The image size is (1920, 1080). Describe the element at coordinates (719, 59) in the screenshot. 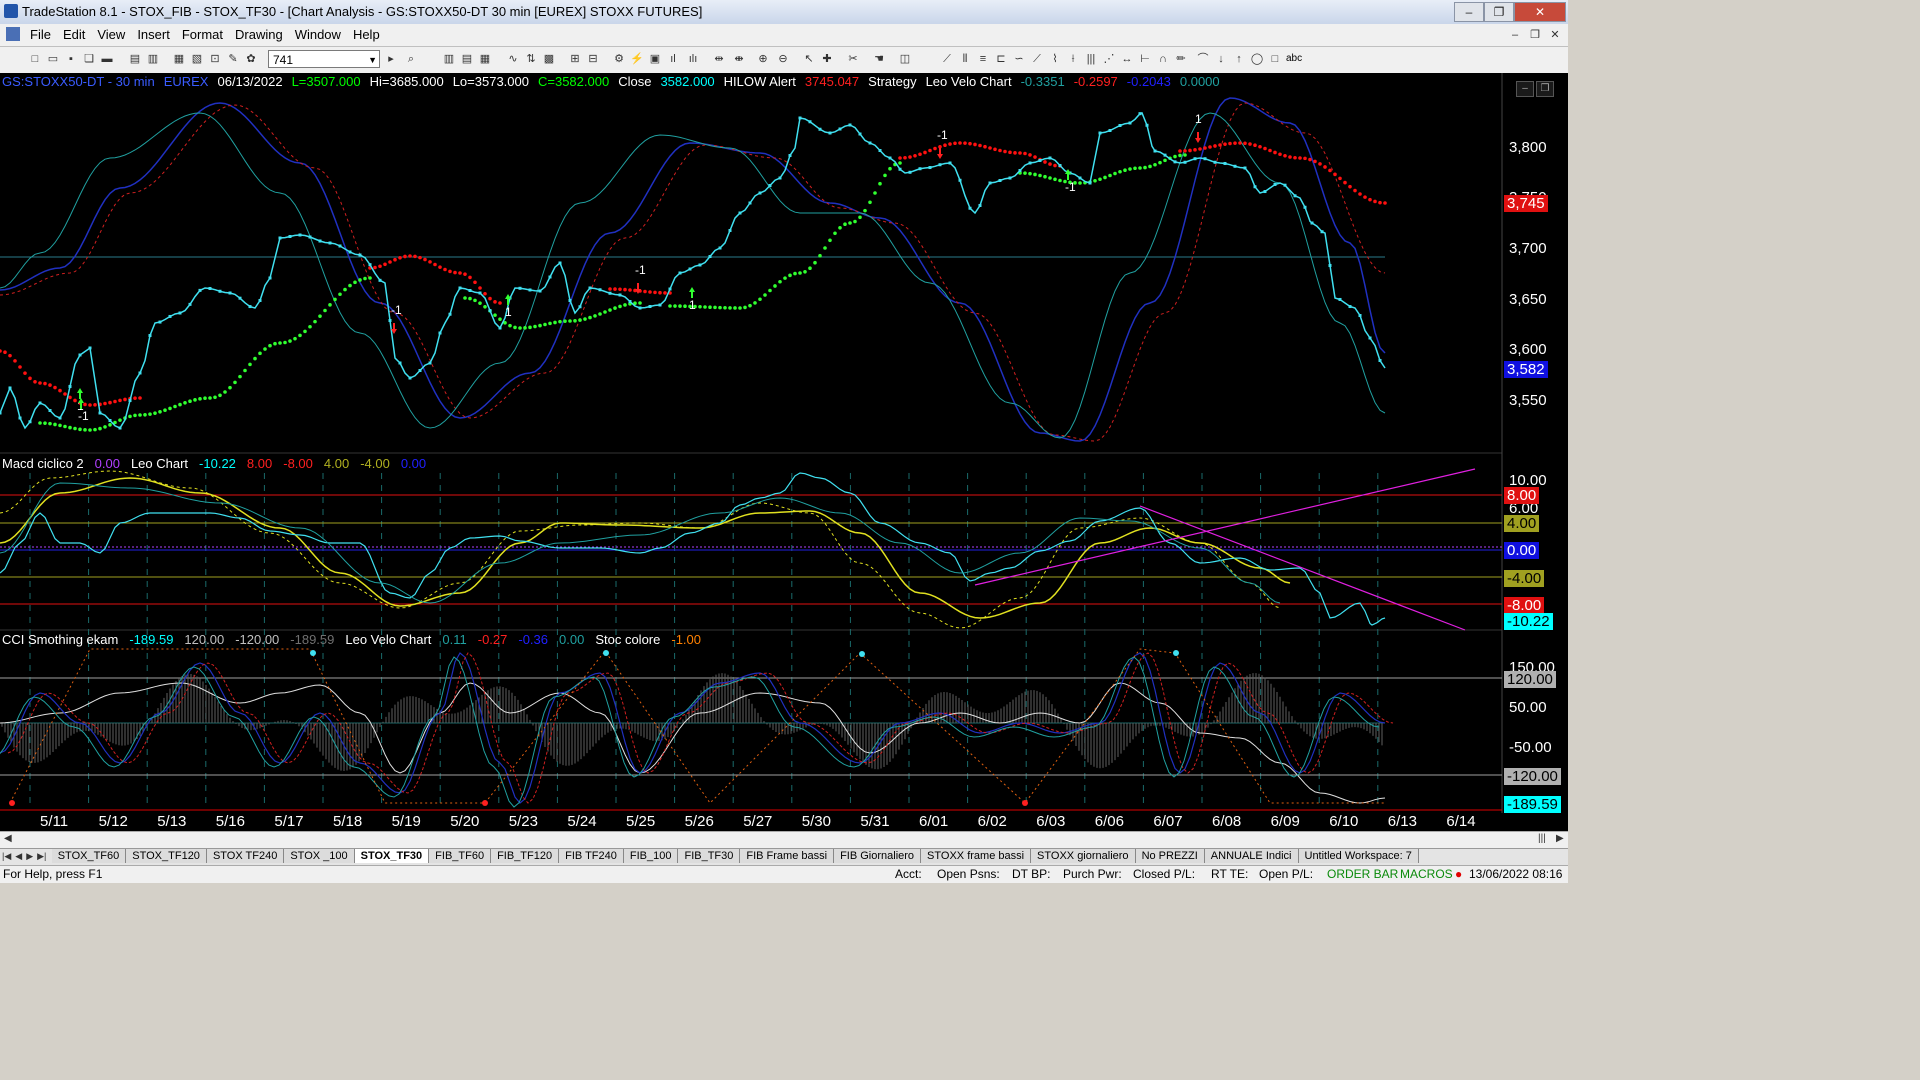

I see `expand-icon: ⇹` at that location.